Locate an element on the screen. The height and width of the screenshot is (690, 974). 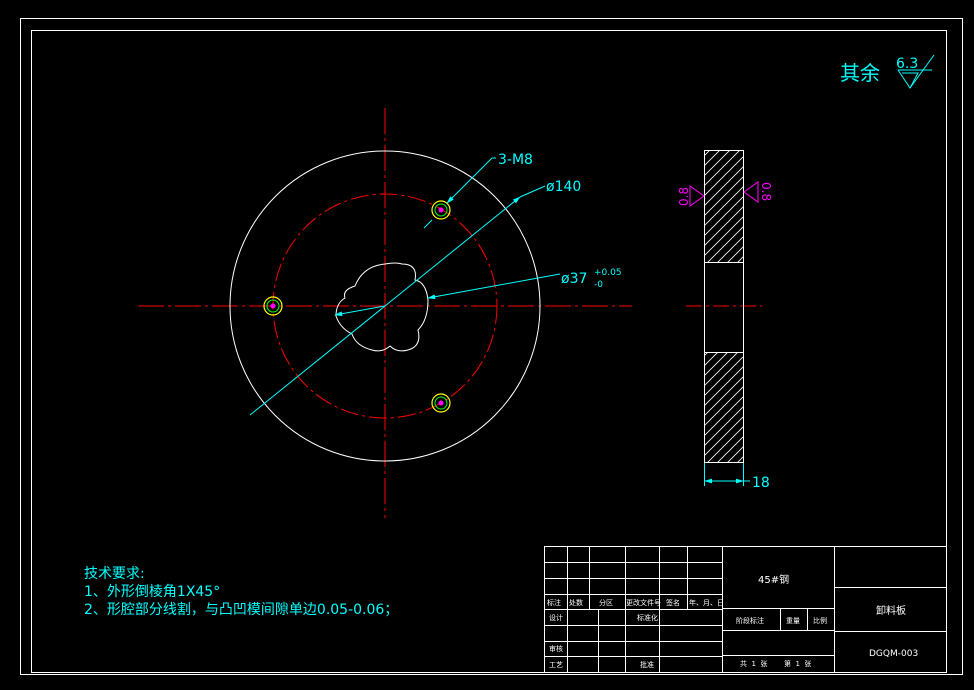
thickness-text: 18 is located at coordinates (761, 483).